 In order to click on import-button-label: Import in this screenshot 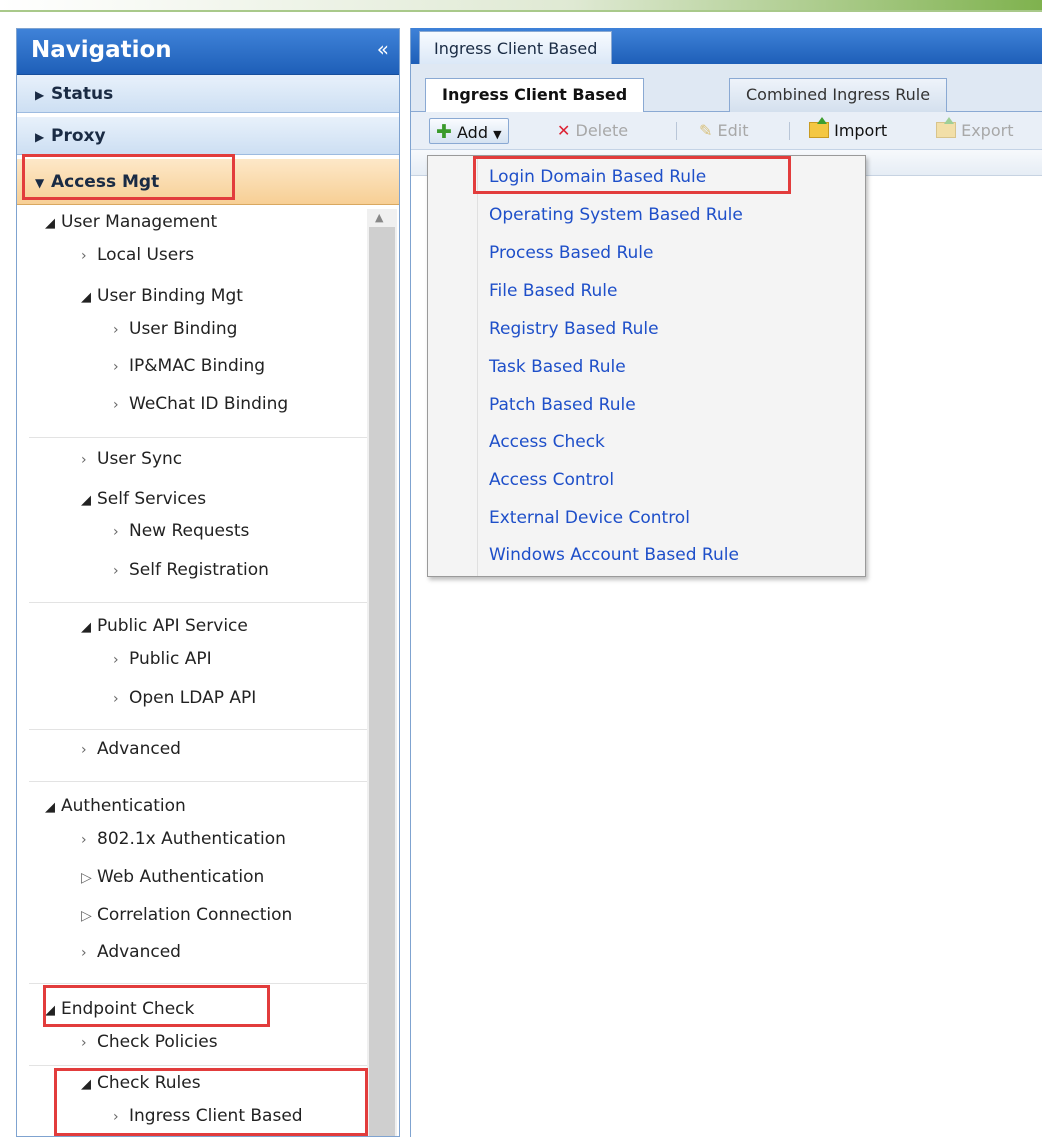, I will do `click(861, 130)`.